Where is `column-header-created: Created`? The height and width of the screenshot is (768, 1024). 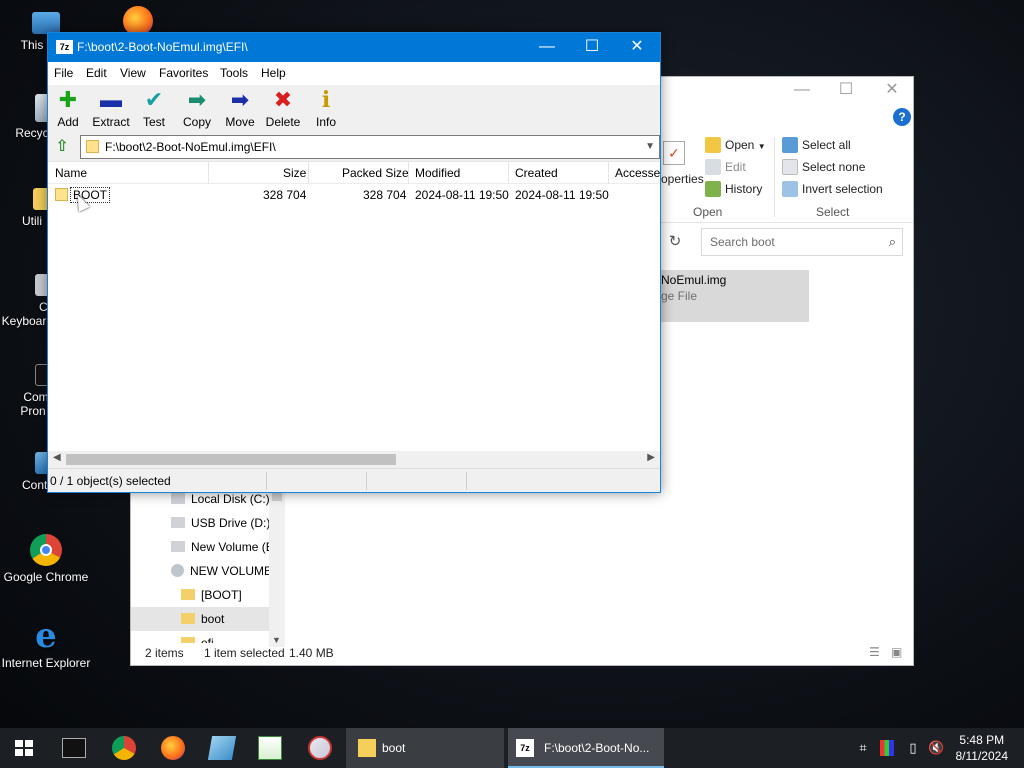 column-header-created: Created is located at coordinates (536, 173).